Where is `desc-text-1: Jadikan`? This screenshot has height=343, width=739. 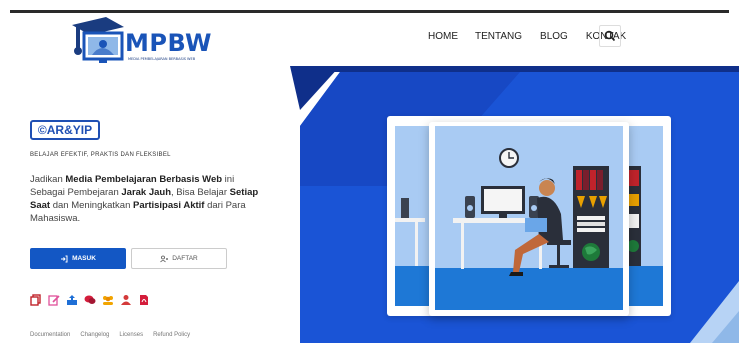
desc-text-1: Jadikan is located at coordinates (48, 179).